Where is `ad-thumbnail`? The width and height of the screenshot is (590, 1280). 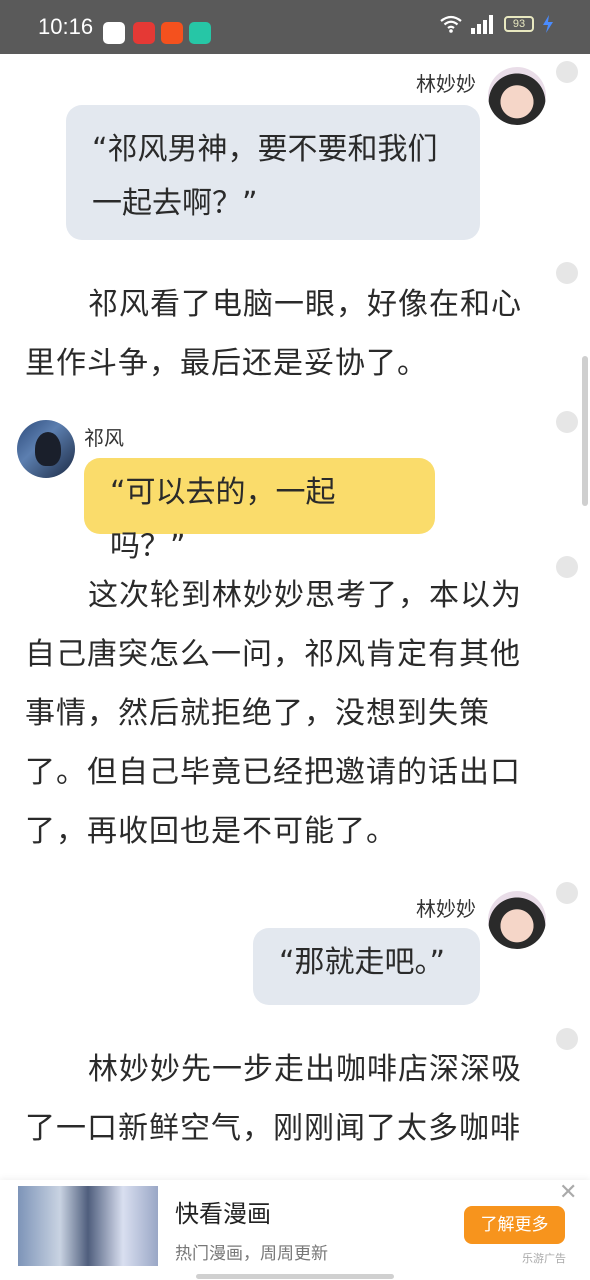 ad-thumbnail is located at coordinates (88, 1226).